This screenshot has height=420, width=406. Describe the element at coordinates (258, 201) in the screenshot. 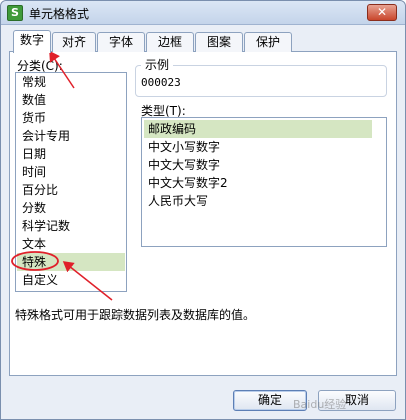

I see `type-item-rmb-uppercase: 人民币大写` at that location.